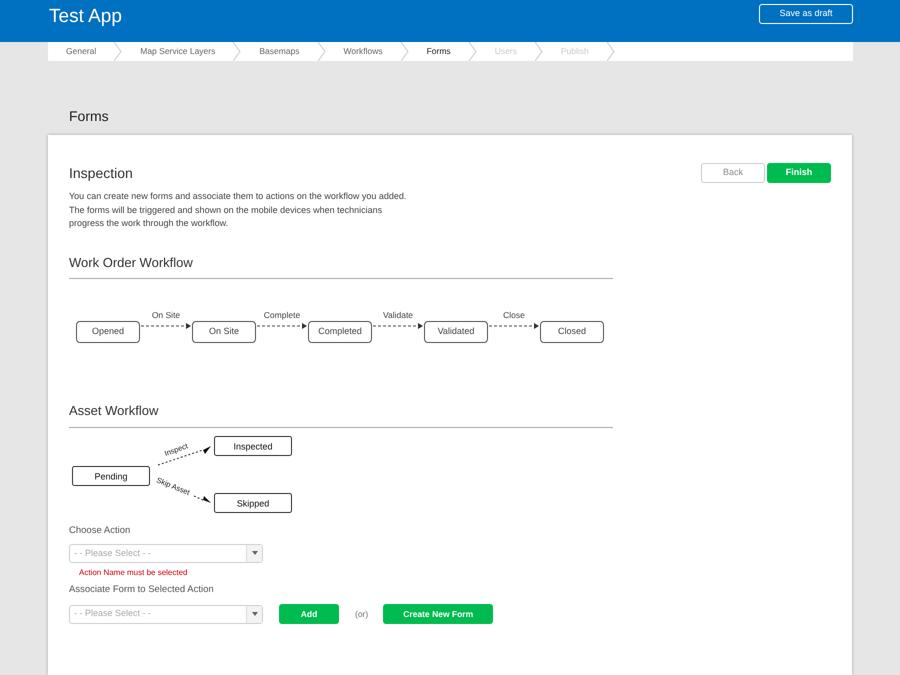 The height and width of the screenshot is (675, 900). I want to click on state-node: Pending, so click(111, 476).